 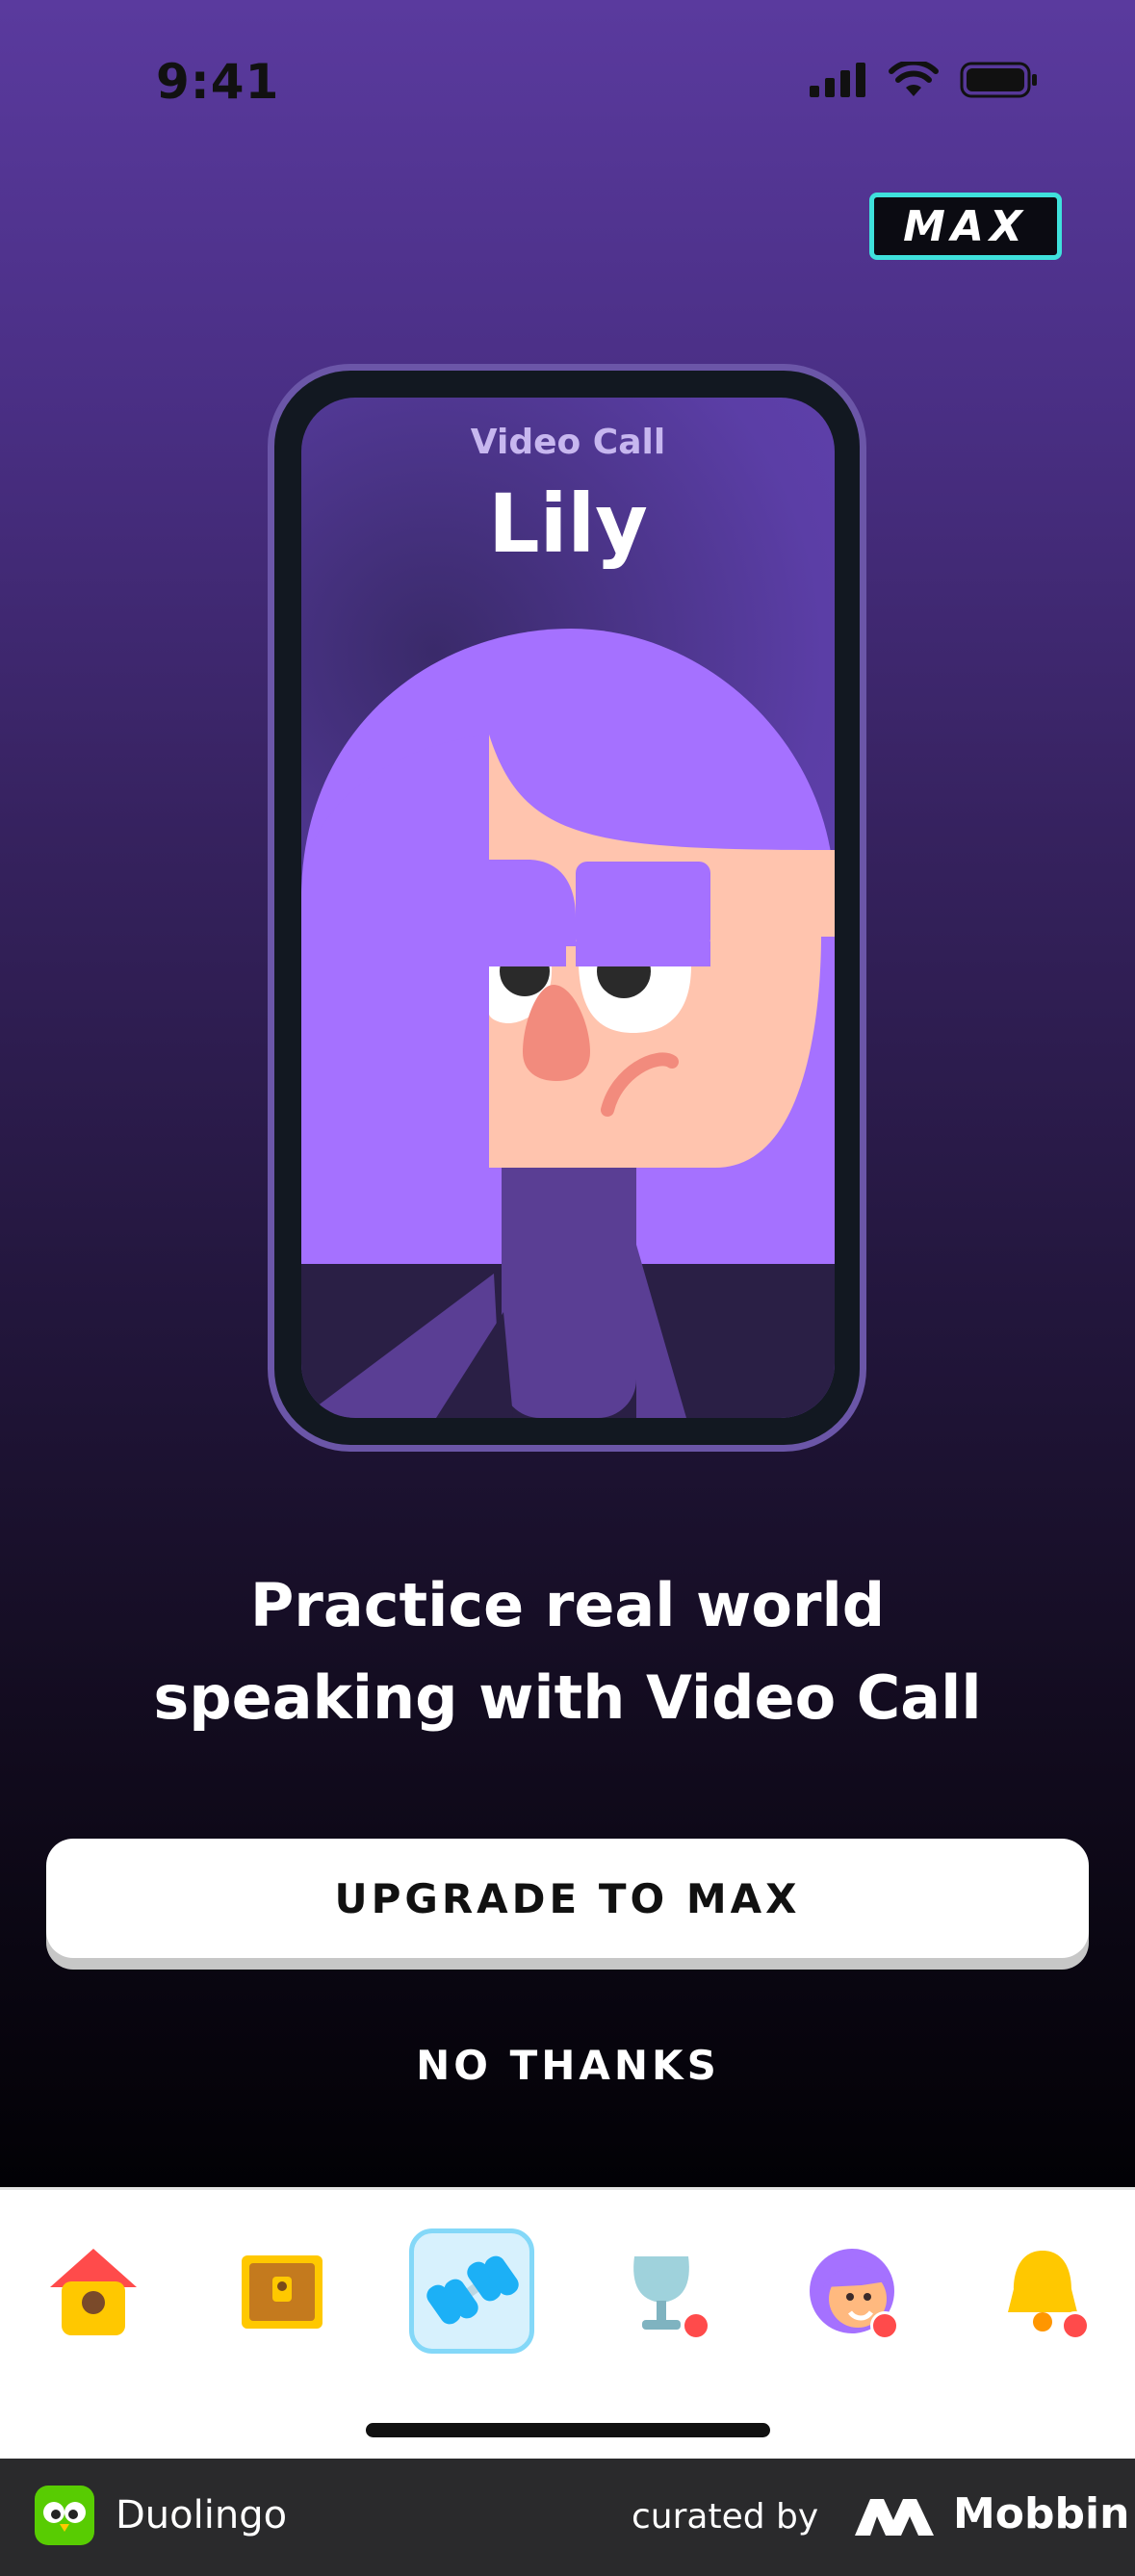 I want to click on footer-brand: Mobbin, so click(x=1041, y=2513).